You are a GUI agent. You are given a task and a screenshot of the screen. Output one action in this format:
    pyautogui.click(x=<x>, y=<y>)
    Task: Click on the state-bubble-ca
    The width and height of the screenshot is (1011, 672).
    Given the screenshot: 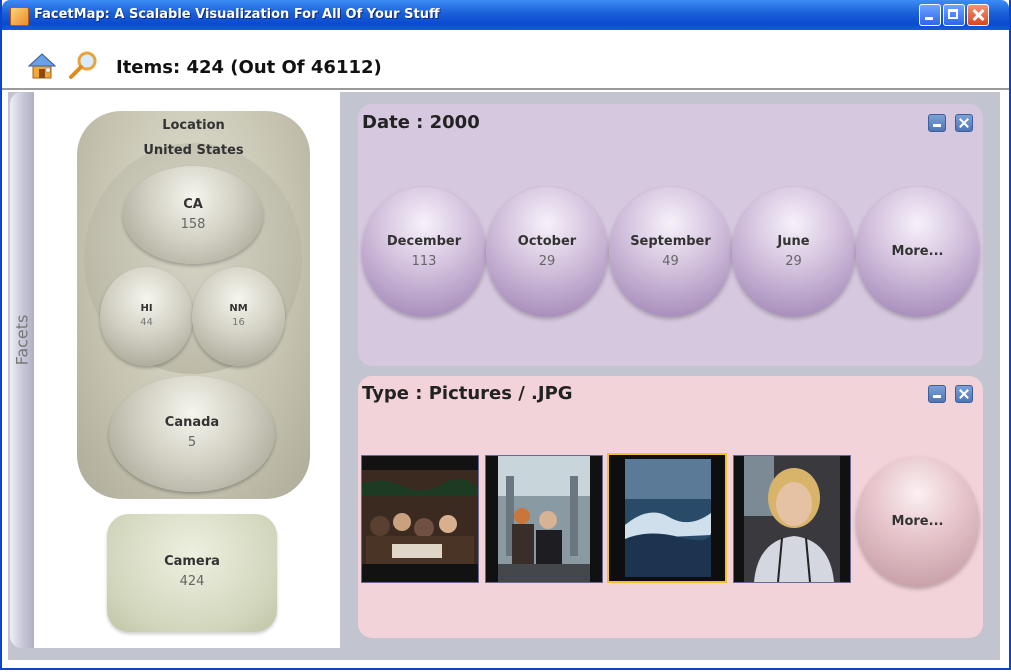 What is the action you would take?
    pyautogui.click(x=193, y=215)
    